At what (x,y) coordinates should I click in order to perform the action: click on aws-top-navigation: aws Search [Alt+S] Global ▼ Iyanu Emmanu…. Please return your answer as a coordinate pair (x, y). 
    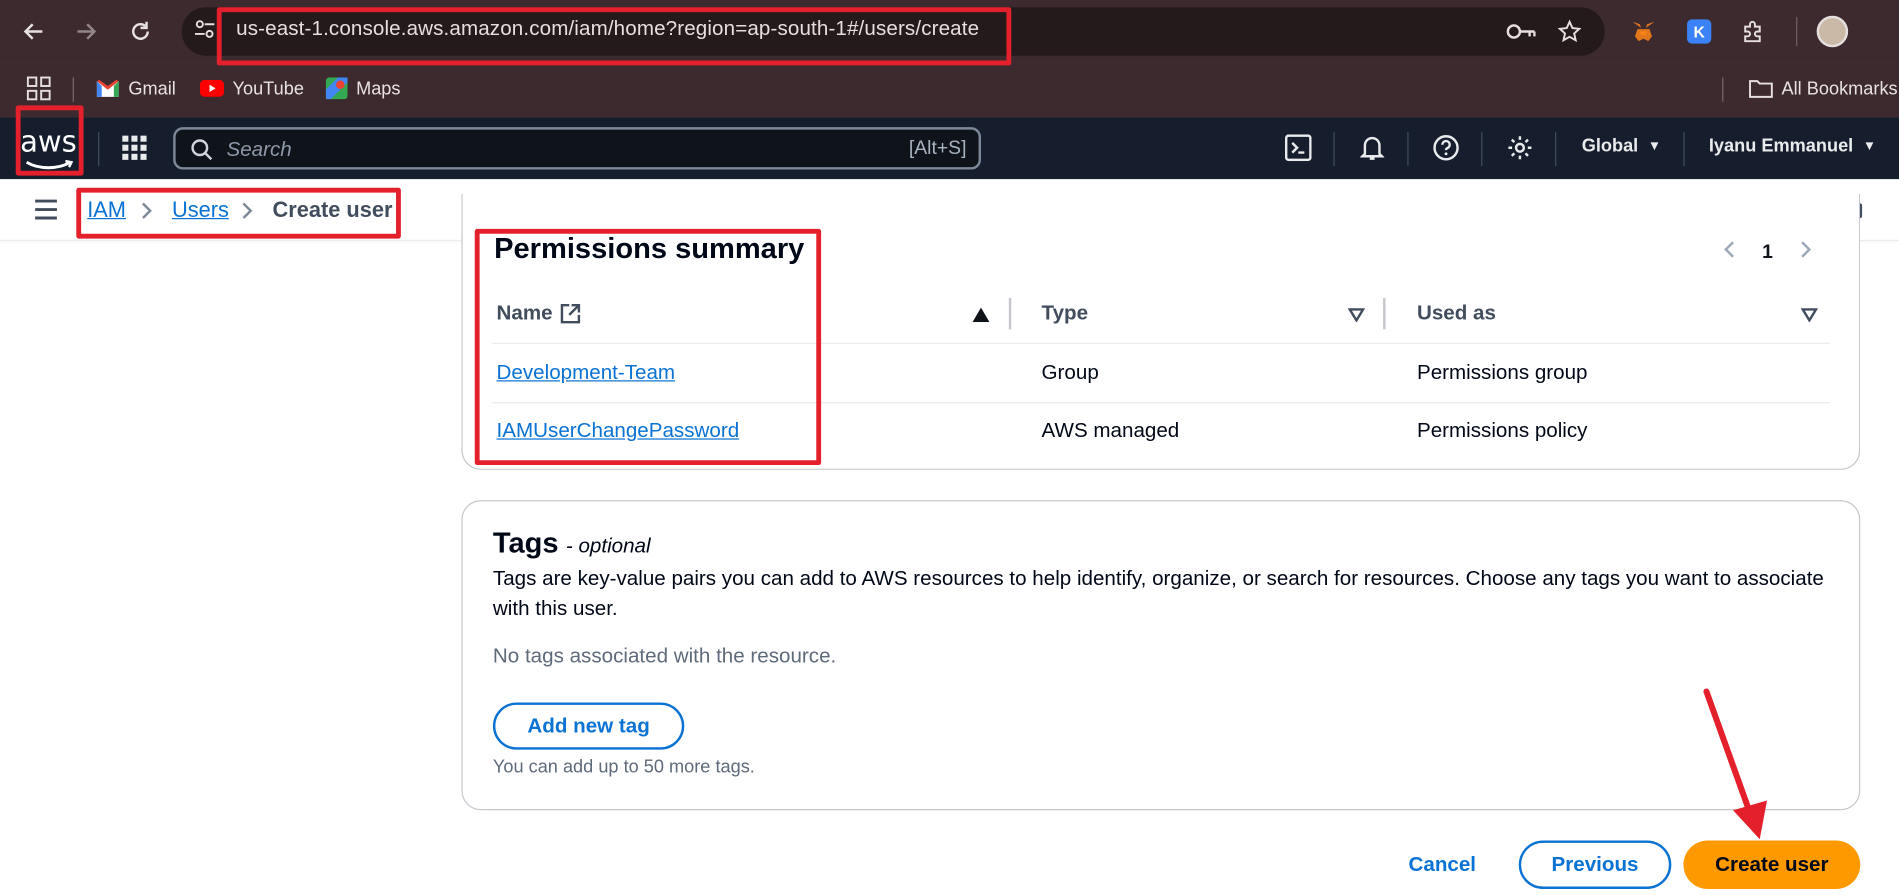
    Looking at the image, I should click on (949, 148).